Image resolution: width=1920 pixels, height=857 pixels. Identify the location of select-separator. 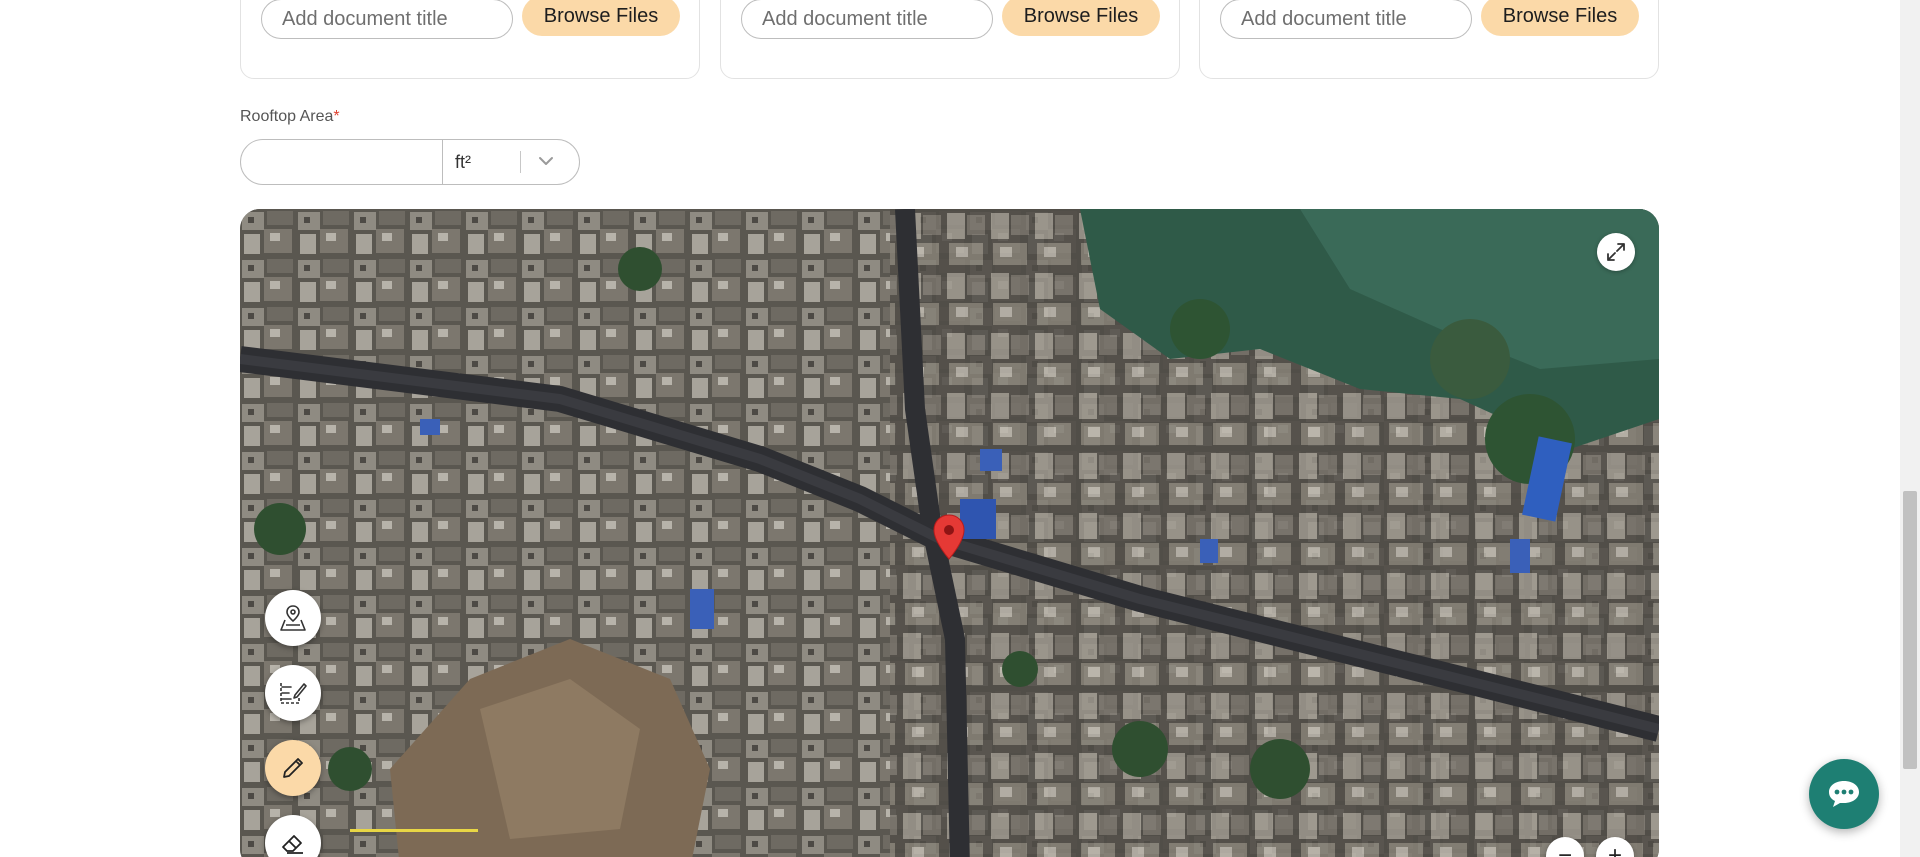
(520, 162).